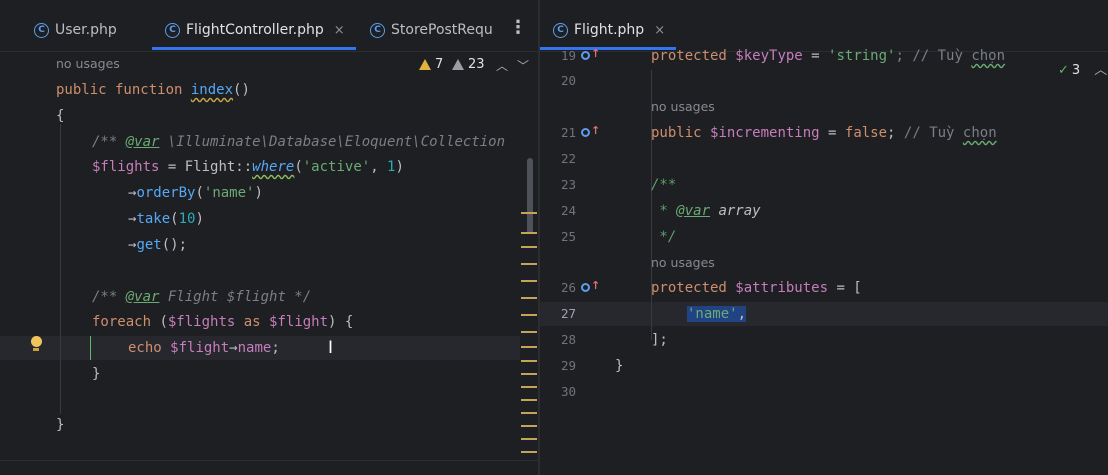 The height and width of the screenshot is (475, 1108). What do you see at coordinates (331, 348) in the screenshot?
I see `text-cursor-icon: I` at bounding box center [331, 348].